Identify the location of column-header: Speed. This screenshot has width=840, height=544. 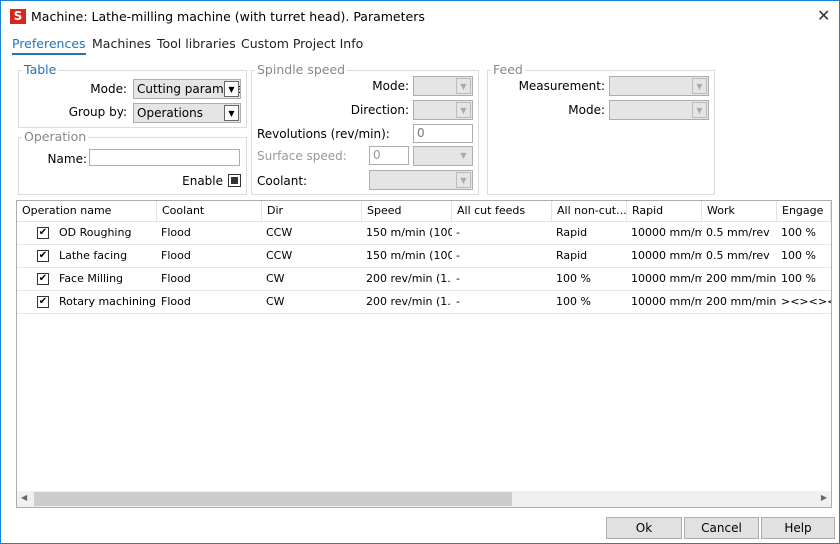
(407, 211).